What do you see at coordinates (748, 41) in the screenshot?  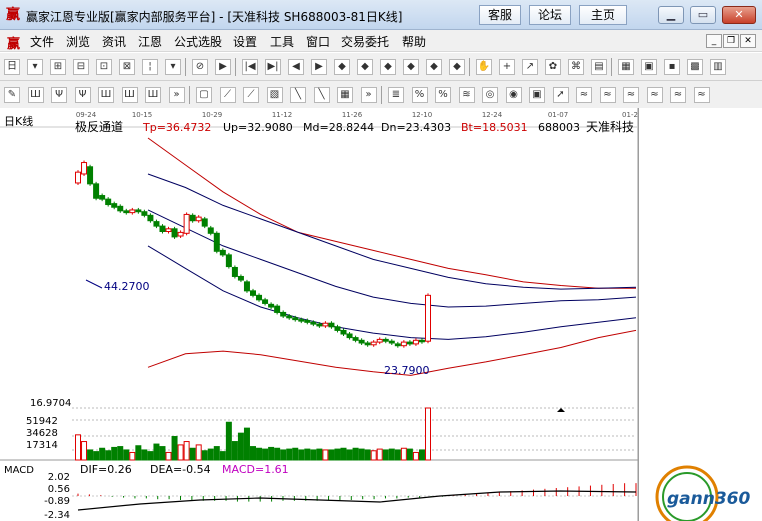 I see `mdi-close-icon: ✕` at bounding box center [748, 41].